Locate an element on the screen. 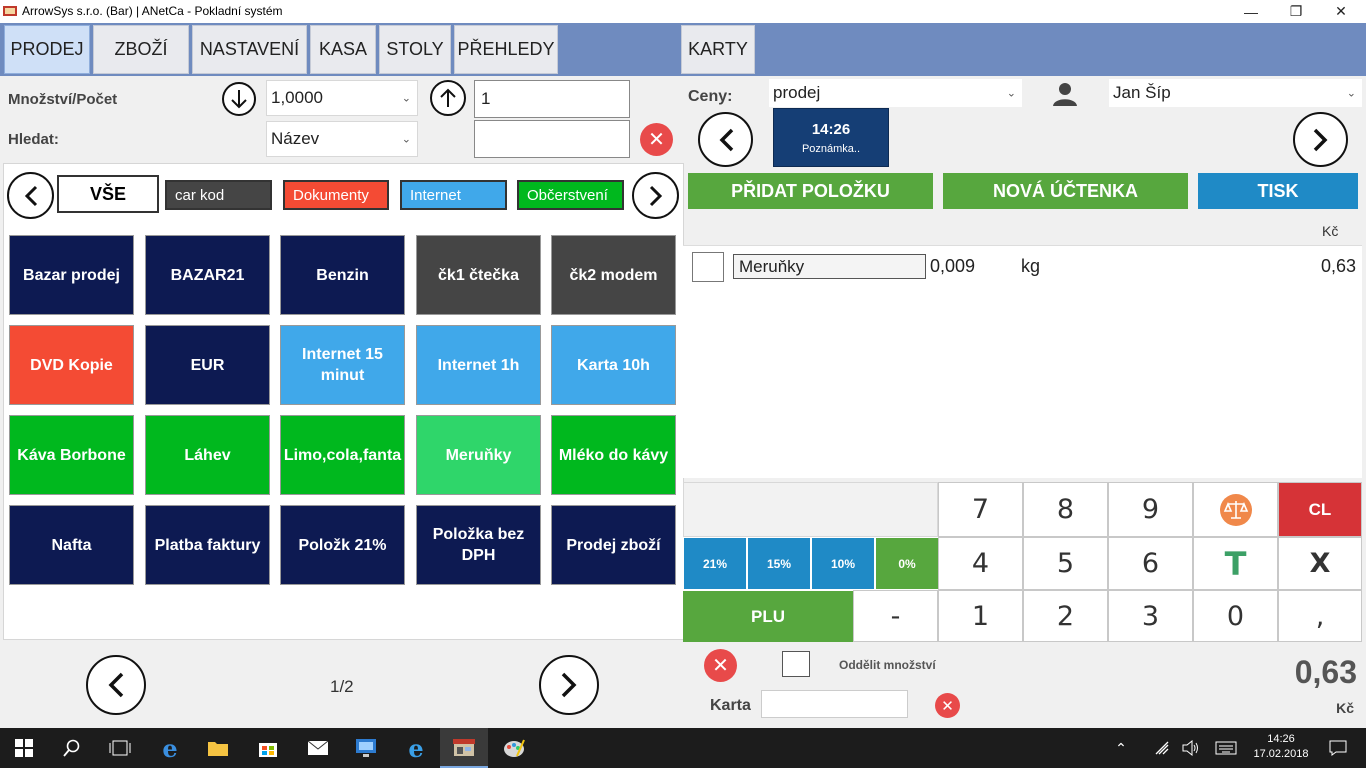  product-tile: Mléko do kávy is located at coordinates (613, 455).